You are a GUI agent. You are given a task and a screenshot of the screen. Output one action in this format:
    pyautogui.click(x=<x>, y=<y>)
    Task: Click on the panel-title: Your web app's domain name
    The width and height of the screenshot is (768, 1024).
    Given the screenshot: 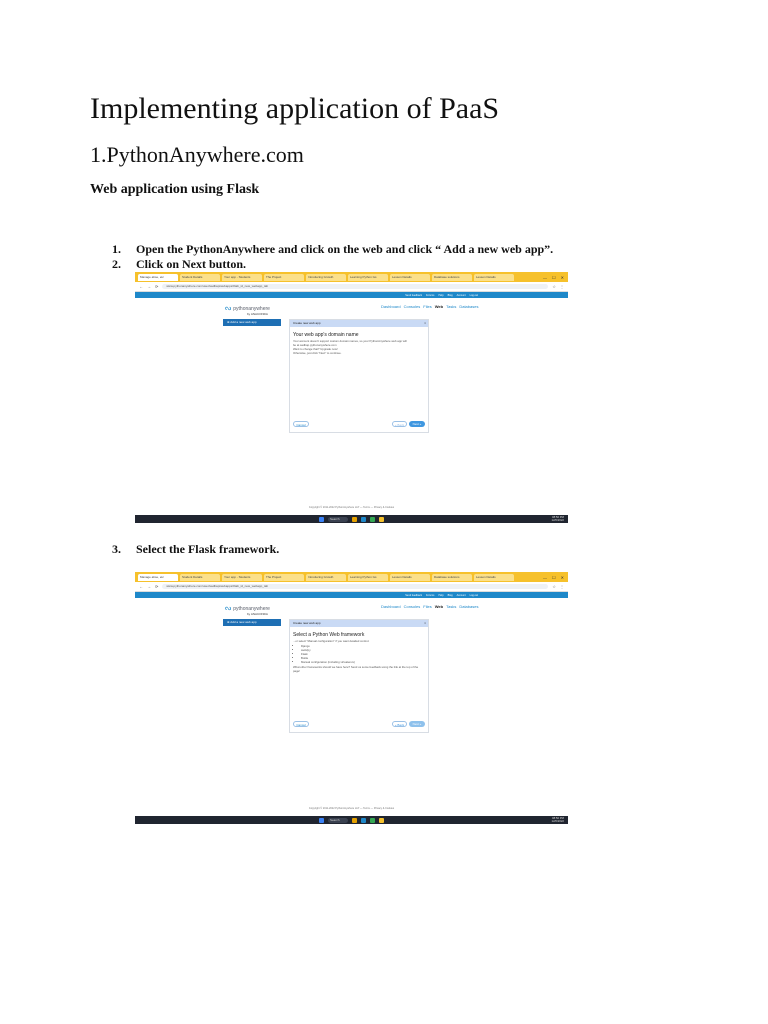 What is the action you would take?
    pyautogui.click(x=326, y=335)
    